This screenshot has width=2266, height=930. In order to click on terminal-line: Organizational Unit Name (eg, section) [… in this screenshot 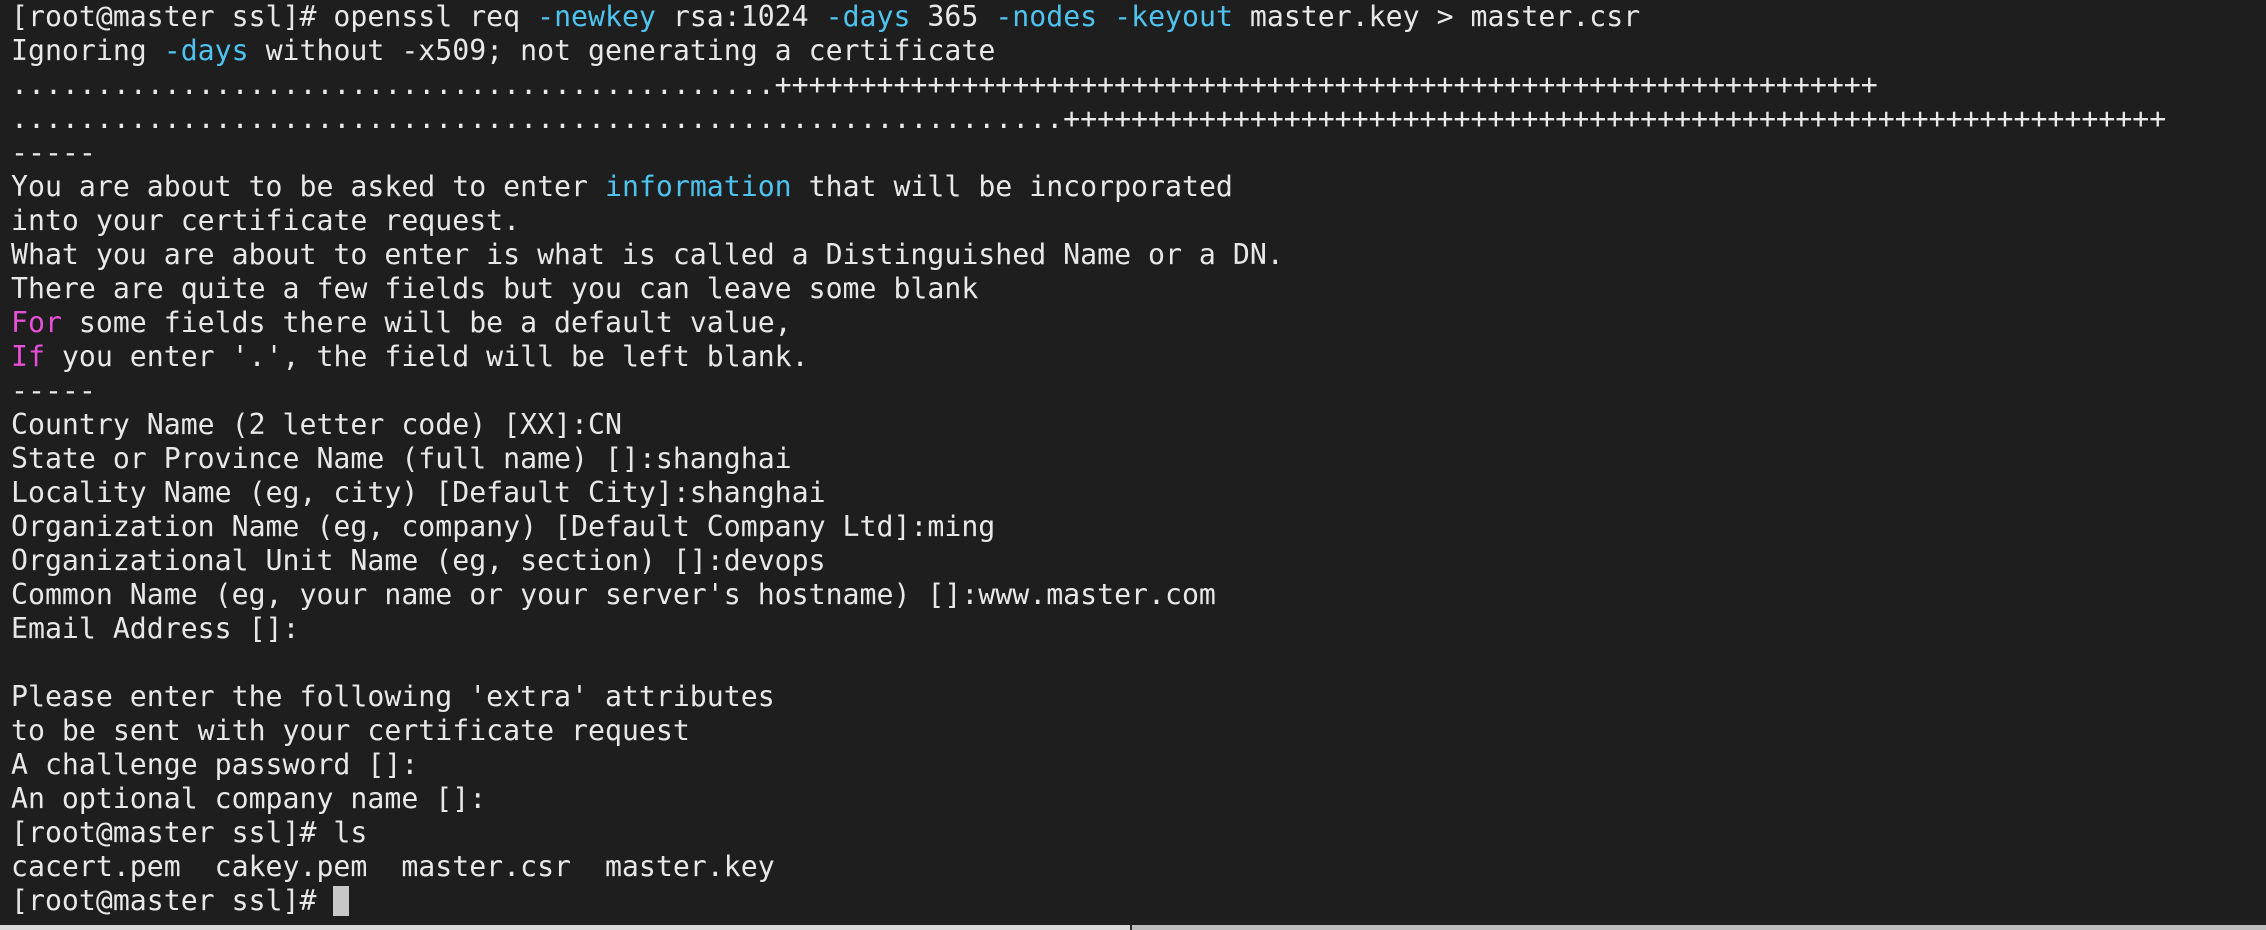, I will do `click(1138, 561)`.